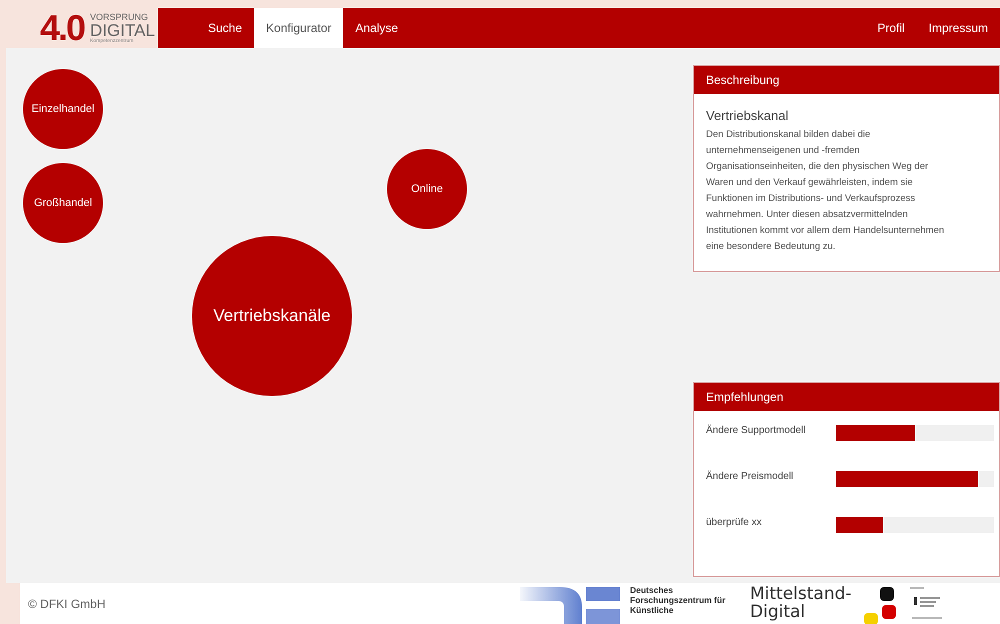 Image resolution: width=1000 pixels, height=624 pixels. I want to click on mittelstand-text: Mittelstand-, so click(801, 594).